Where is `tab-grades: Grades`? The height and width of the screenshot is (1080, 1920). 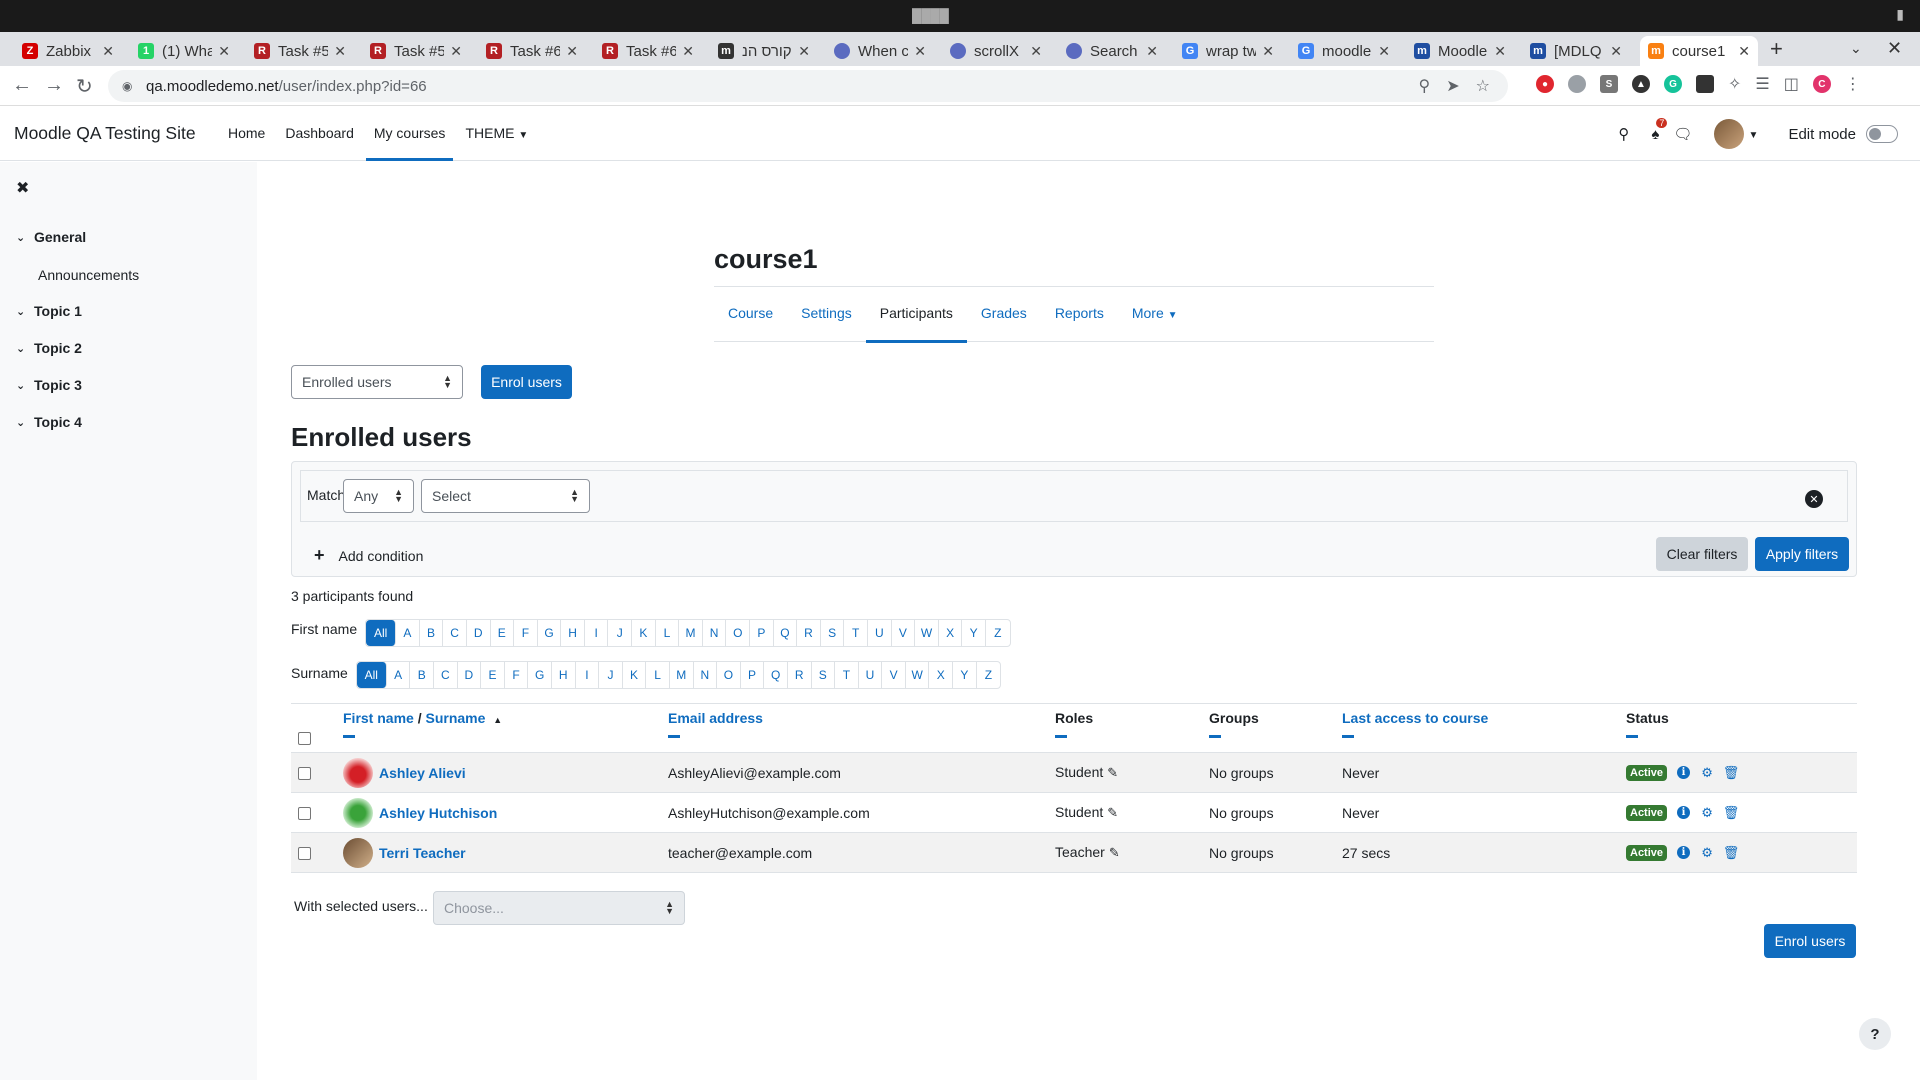 tab-grades: Grades is located at coordinates (1004, 315).